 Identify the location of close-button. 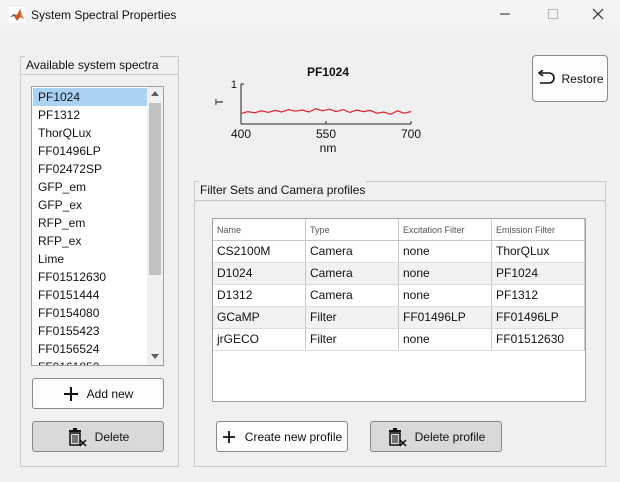
(597, 15).